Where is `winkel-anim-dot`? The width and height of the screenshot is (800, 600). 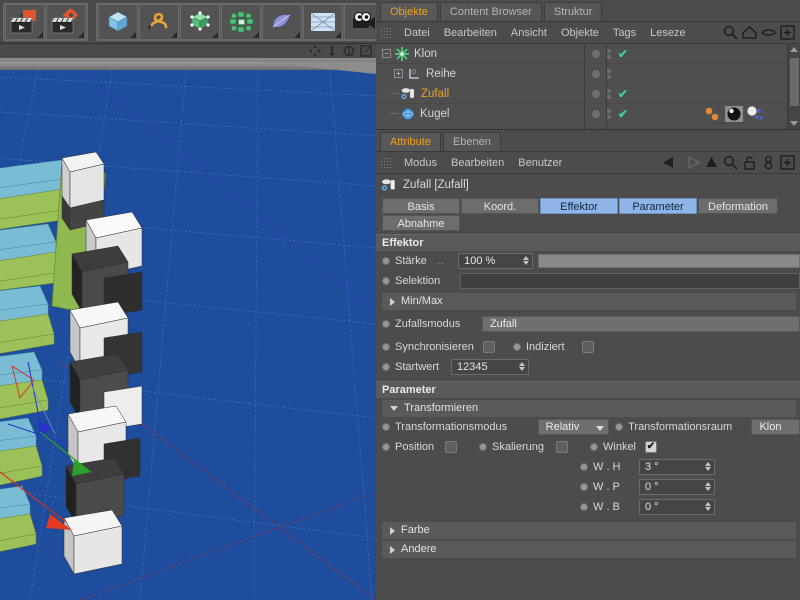 winkel-anim-dot is located at coordinates (594, 447).